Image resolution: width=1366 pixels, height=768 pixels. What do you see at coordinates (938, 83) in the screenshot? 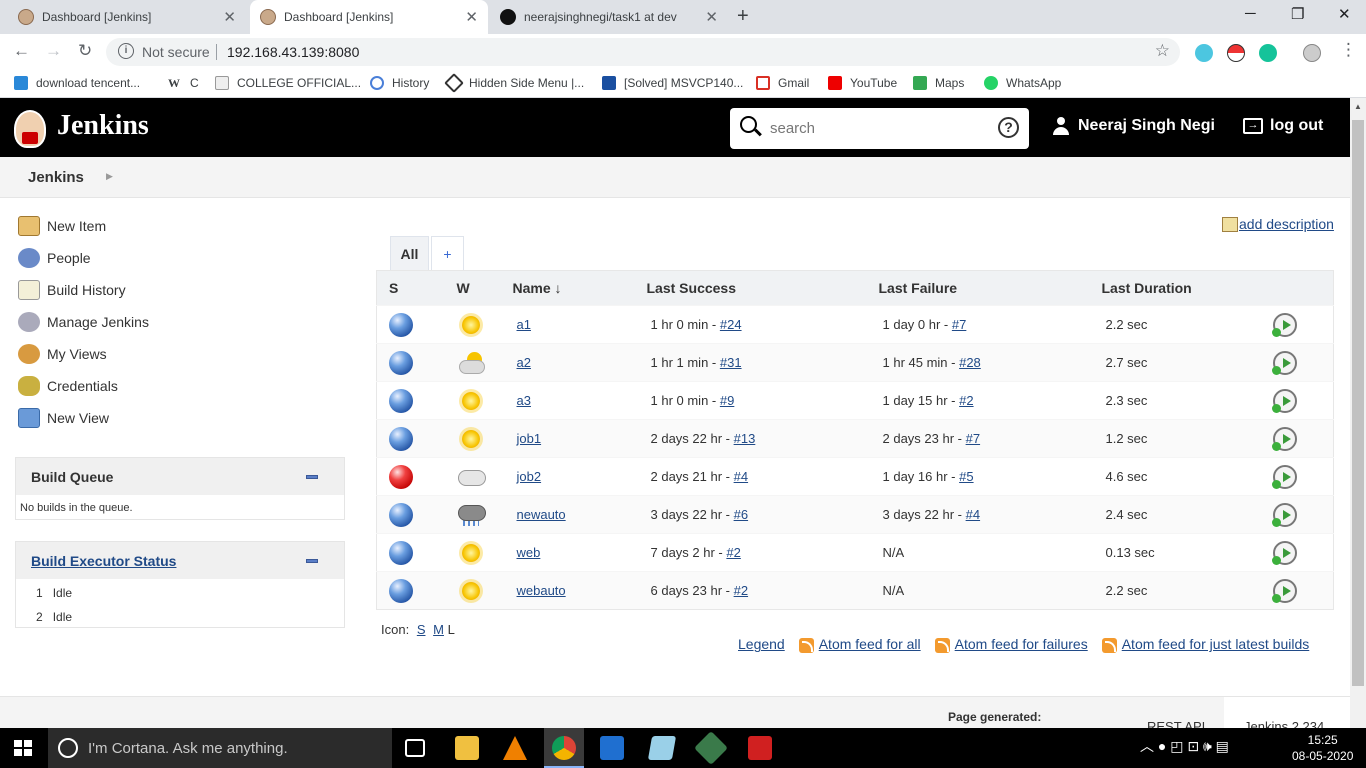
I see `bookmark-item: Maps` at bounding box center [938, 83].